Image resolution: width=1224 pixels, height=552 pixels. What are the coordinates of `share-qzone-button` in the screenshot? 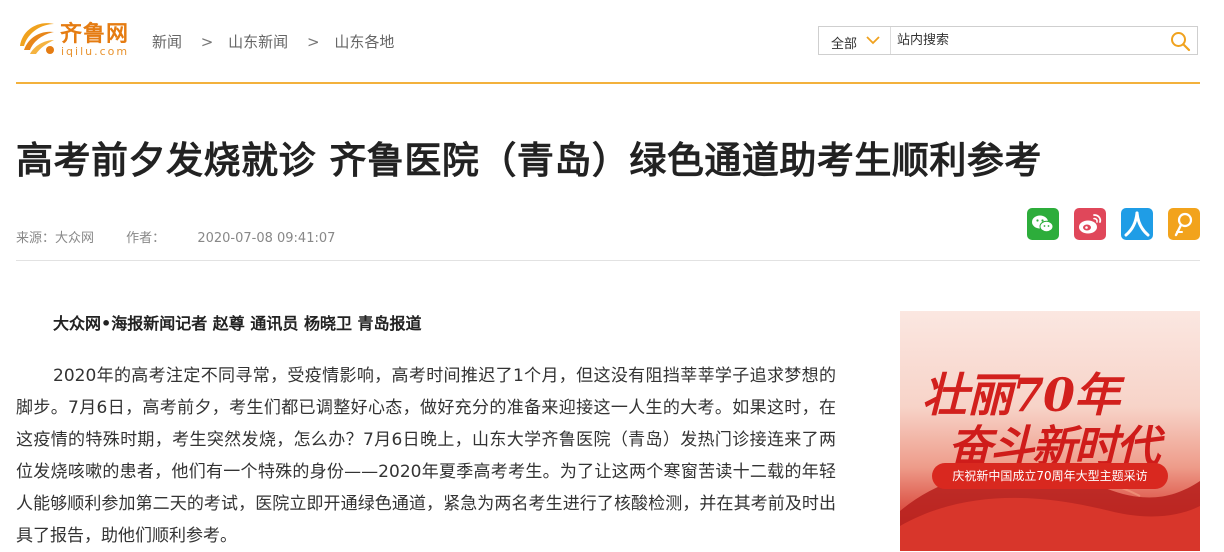 It's located at (1184, 224).